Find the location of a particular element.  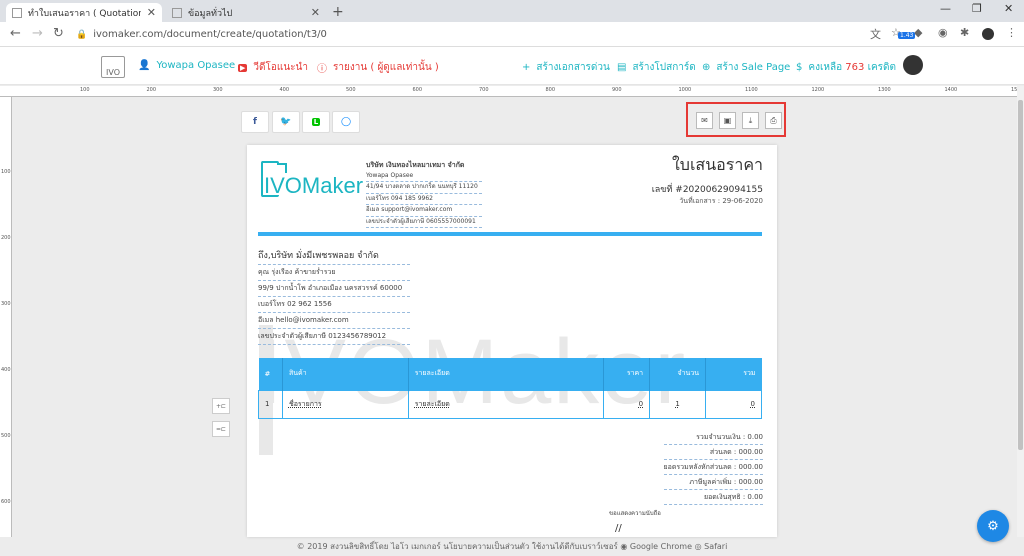

minimize-icon: — is located at coordinates (945, 8).